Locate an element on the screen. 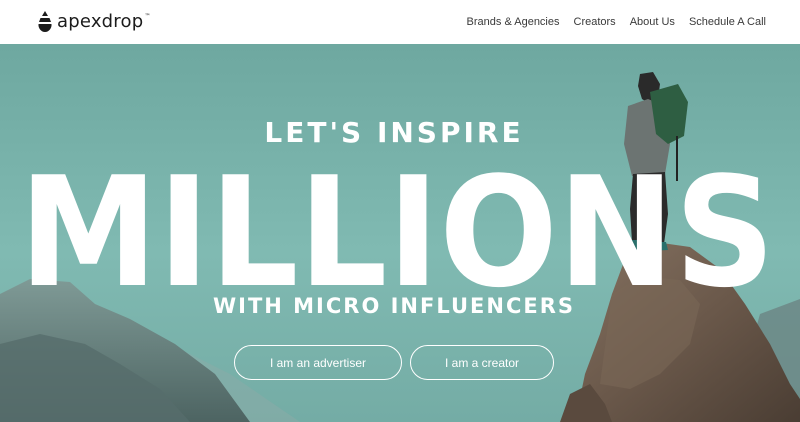  nav-link-creators: Creators is located at coordinates (595, 22).